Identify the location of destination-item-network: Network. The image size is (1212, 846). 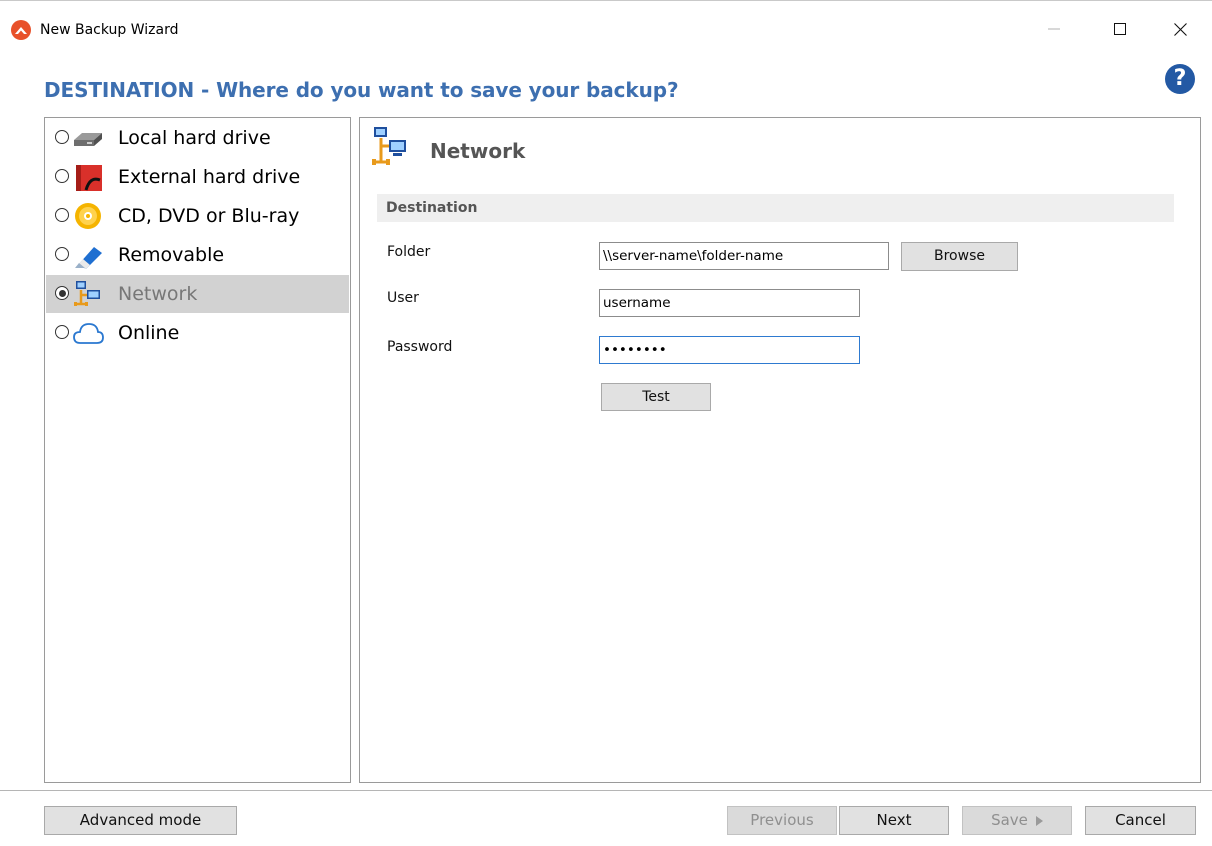
(197, 294).